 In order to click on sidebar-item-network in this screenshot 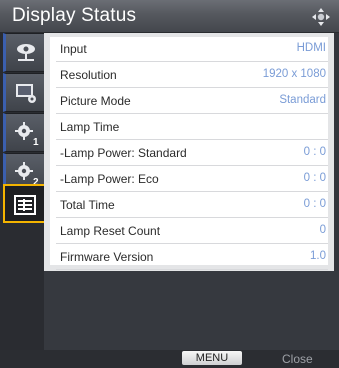, I will do `click(23, 52)`.